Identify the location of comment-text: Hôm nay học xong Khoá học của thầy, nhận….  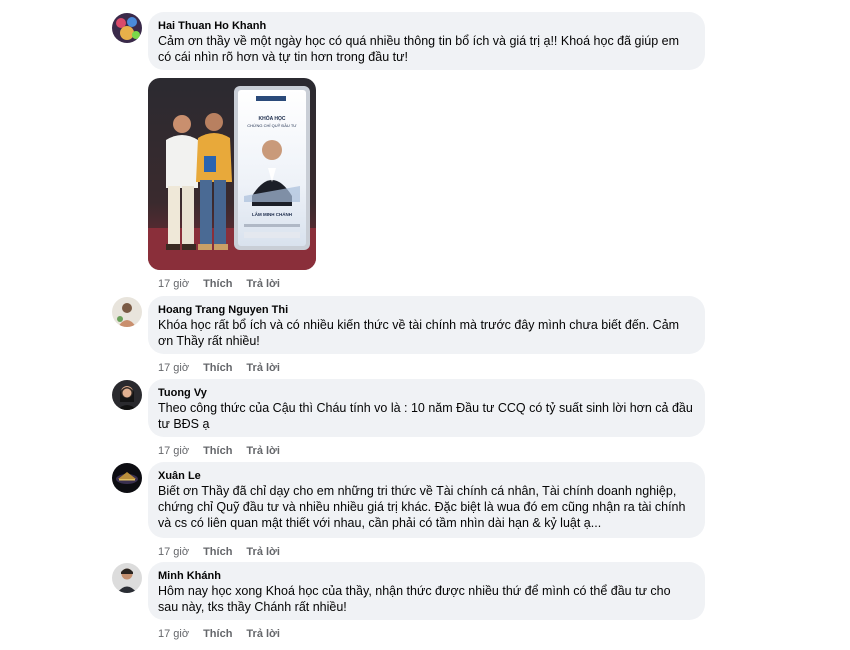
(414, 599).